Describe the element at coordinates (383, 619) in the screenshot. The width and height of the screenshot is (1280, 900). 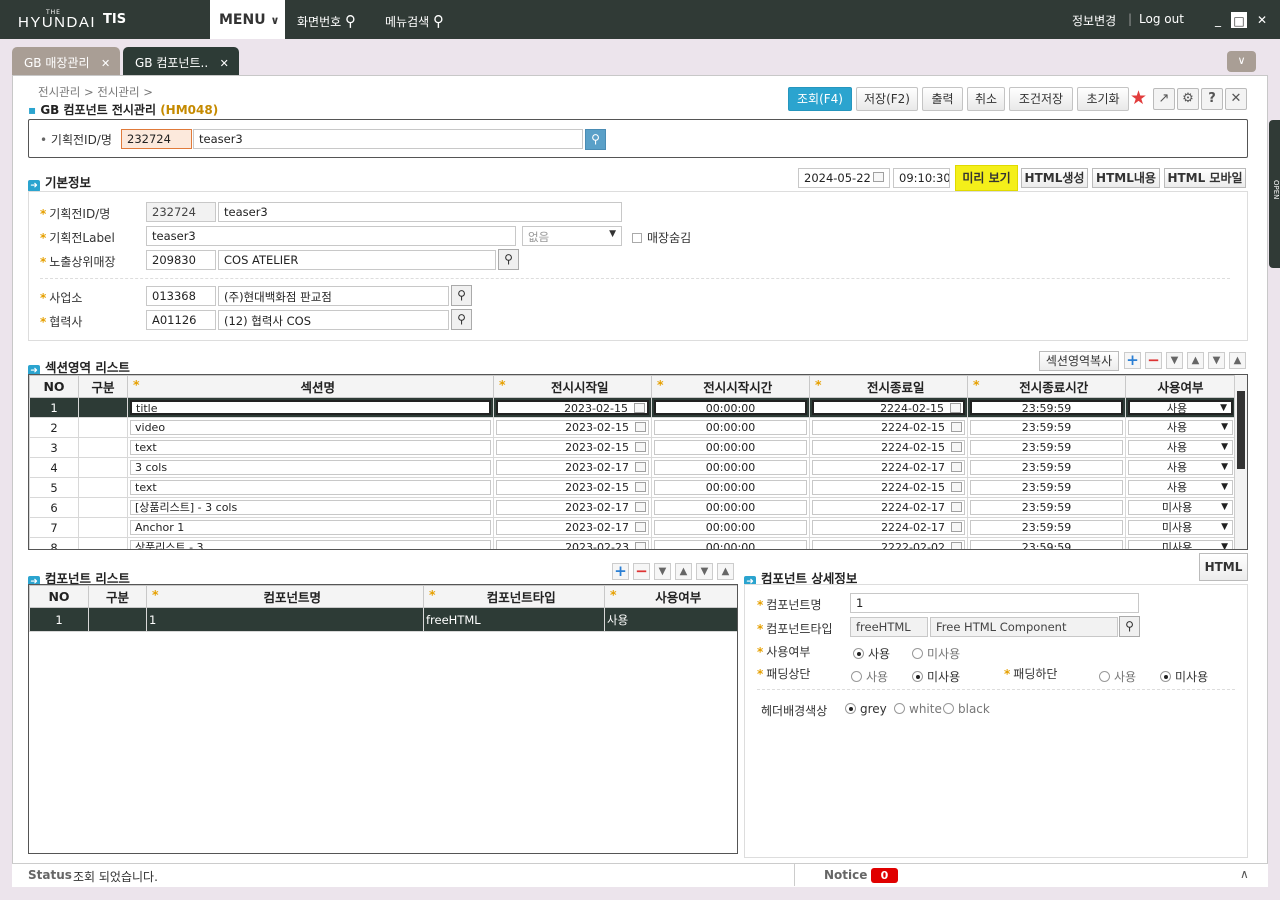
I see `table-row: 1 1 freeHTML 사용` at that location.